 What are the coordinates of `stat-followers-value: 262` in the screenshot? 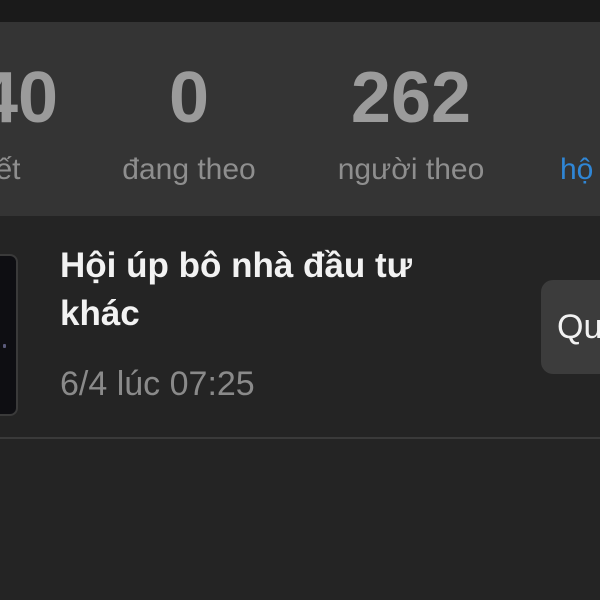 It's located at (411, 98).